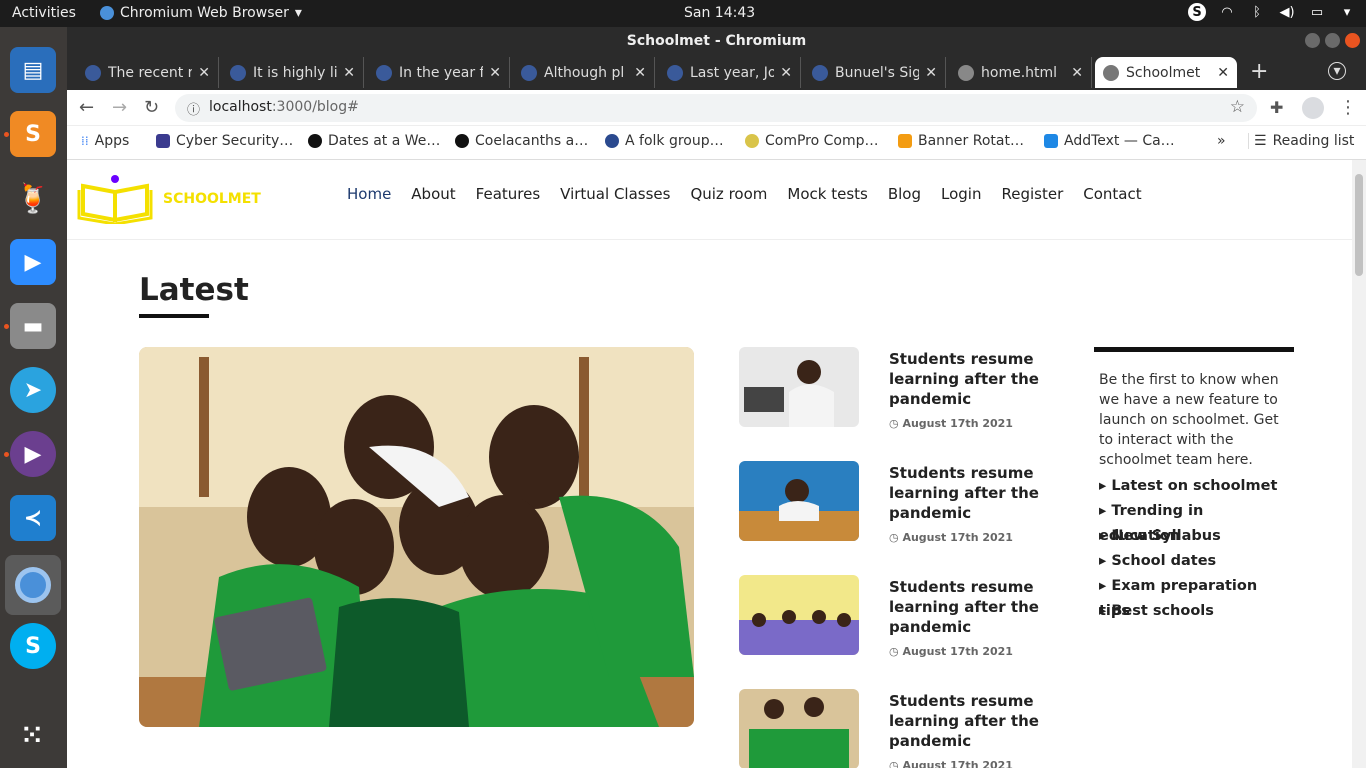 This screenshot has height=768, width=1366. Describe the element at coordinates (169, 199) in the screenshot. I see `site-logo: SCHOOLMET` at that location.